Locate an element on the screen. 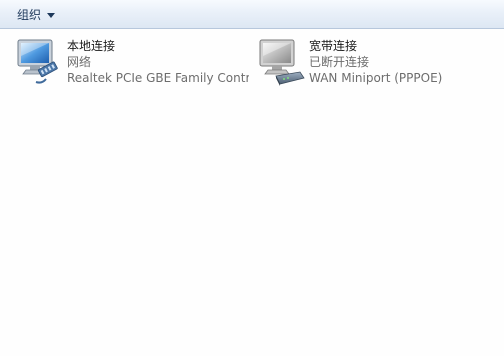 This screenshot has width=504, height=356. dropdown-arrow-icon is located at coordinates (51, 15).